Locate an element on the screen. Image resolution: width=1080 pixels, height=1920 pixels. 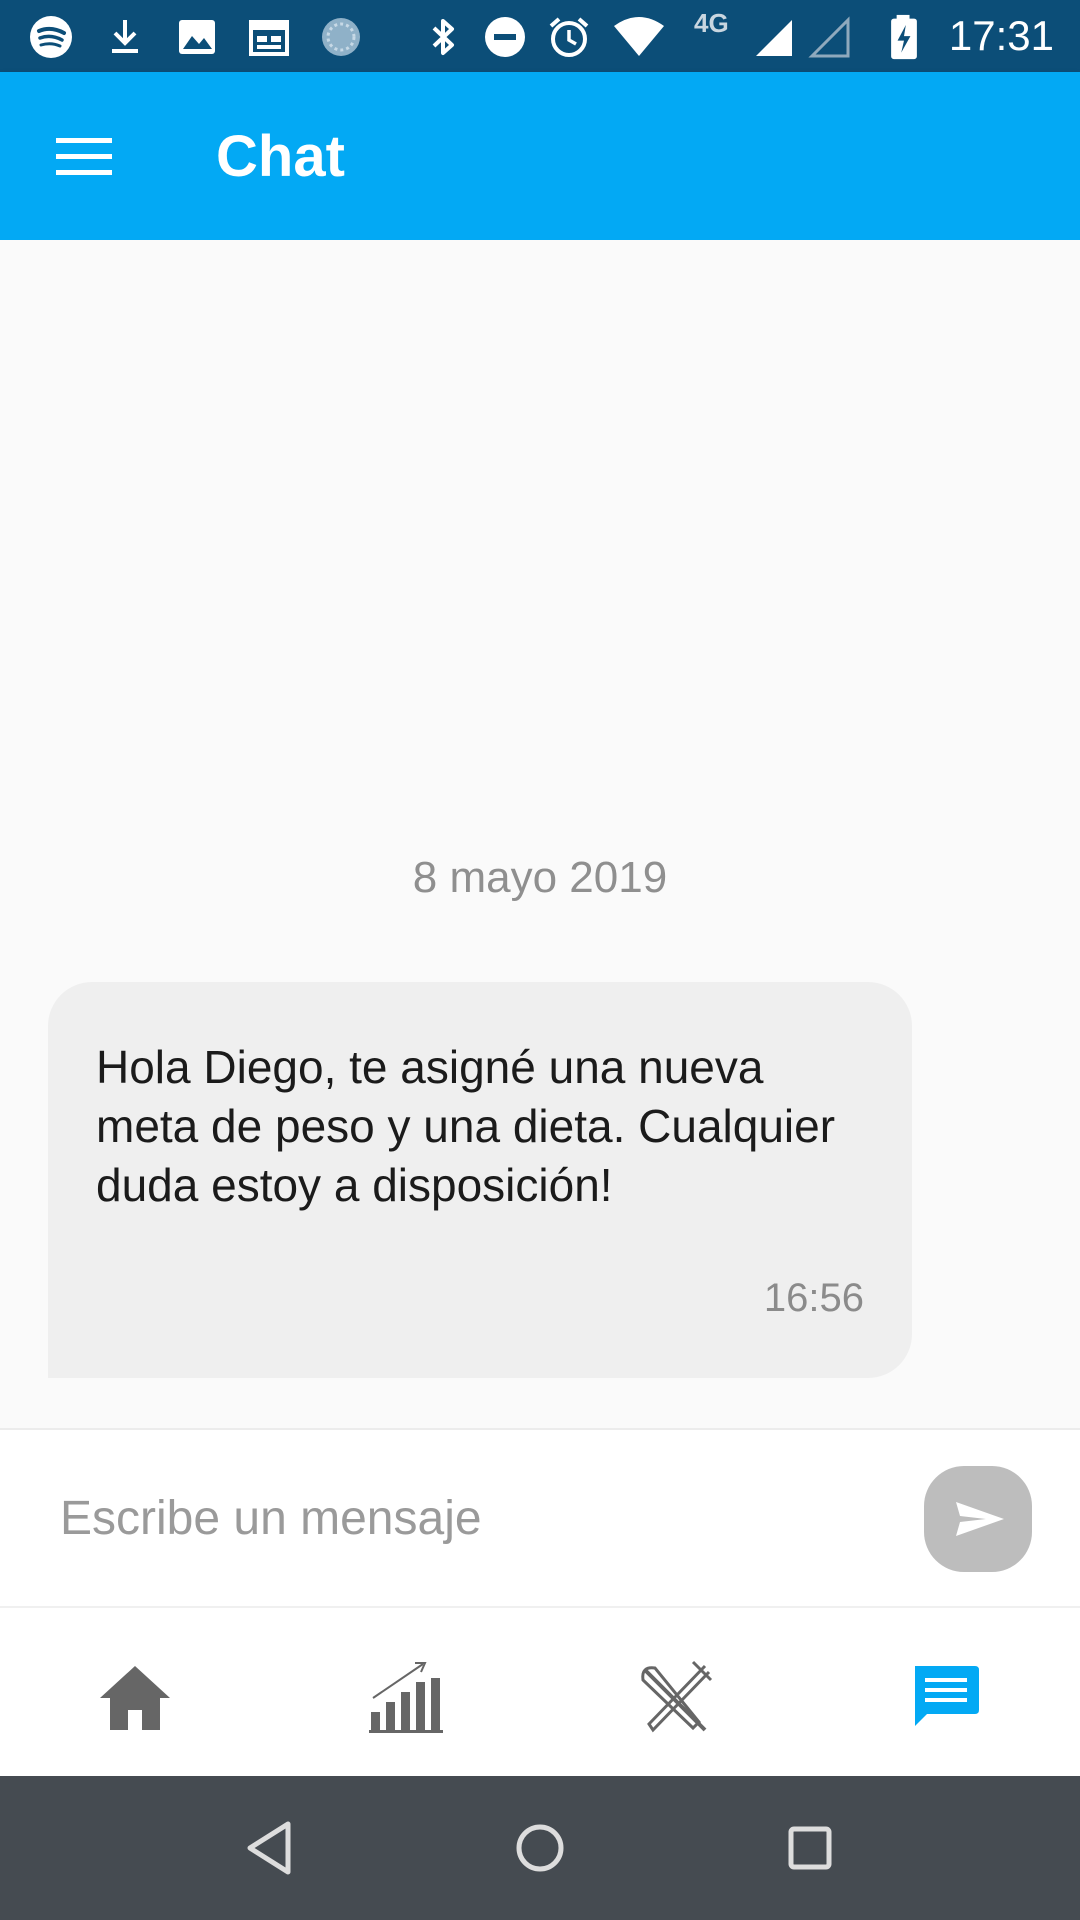
signal-icon is located at coordinates (774, 38).